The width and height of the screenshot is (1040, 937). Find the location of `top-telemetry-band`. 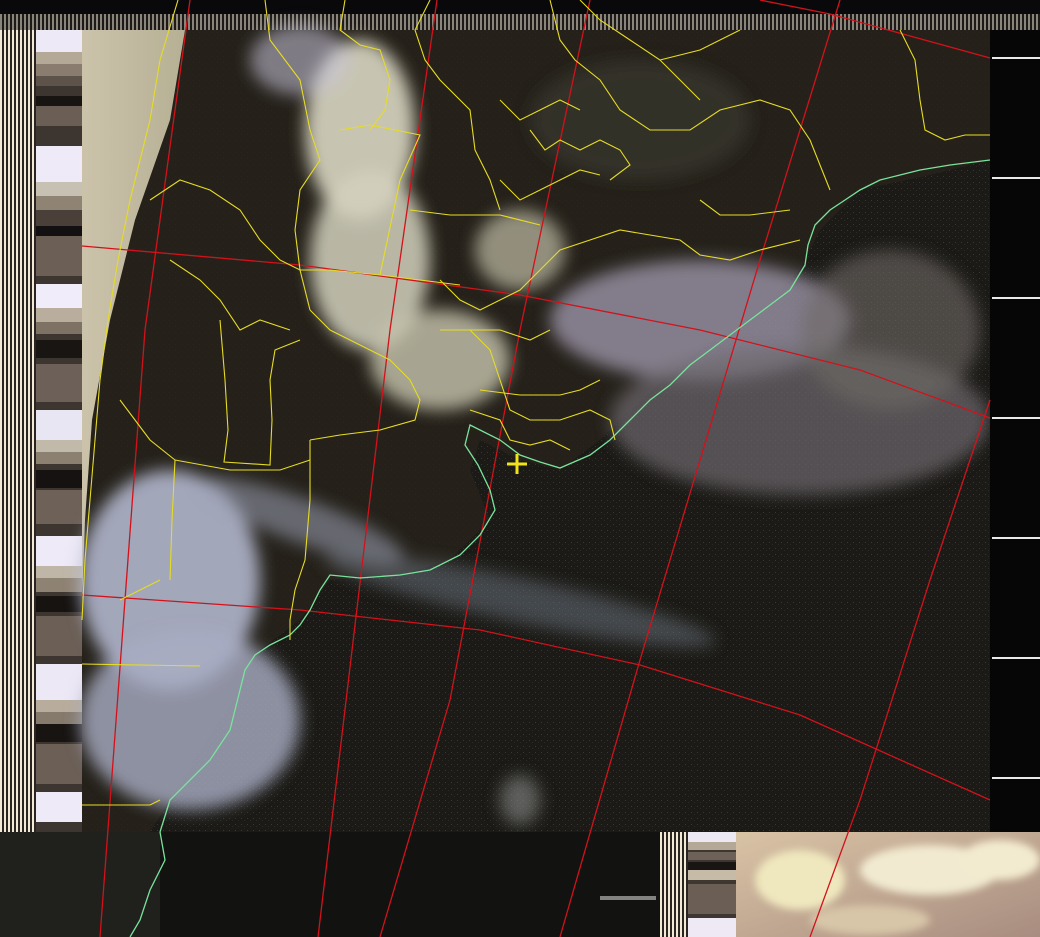

top-telemetry-band is located at coordinates (520, 22).